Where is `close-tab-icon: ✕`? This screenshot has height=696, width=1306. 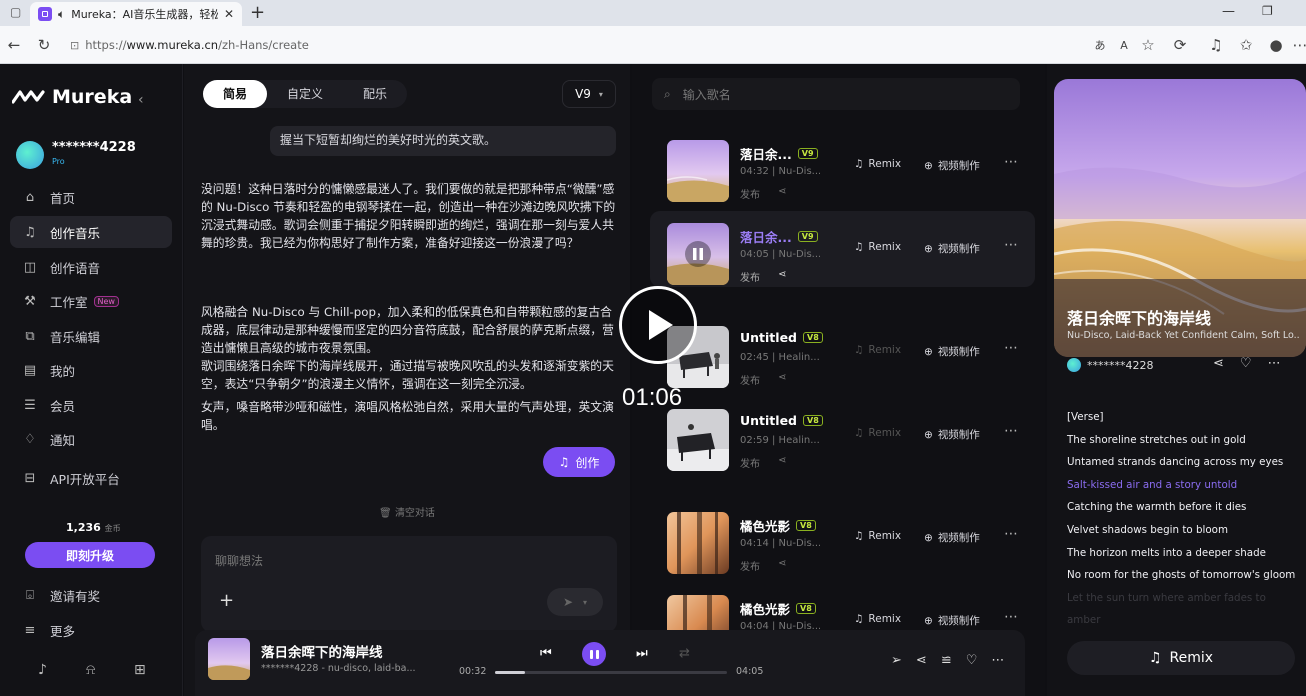 close-tab-icon: ✕ is located at coordinates (229, 14).